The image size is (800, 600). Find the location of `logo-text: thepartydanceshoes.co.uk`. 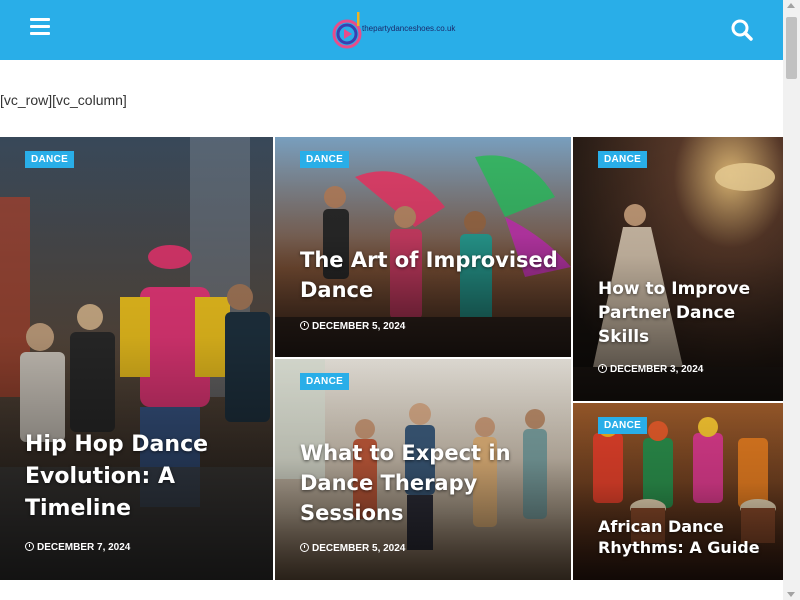

logo-text: thepartydanceshoes.co.uk is located at coordinates (409, 28).